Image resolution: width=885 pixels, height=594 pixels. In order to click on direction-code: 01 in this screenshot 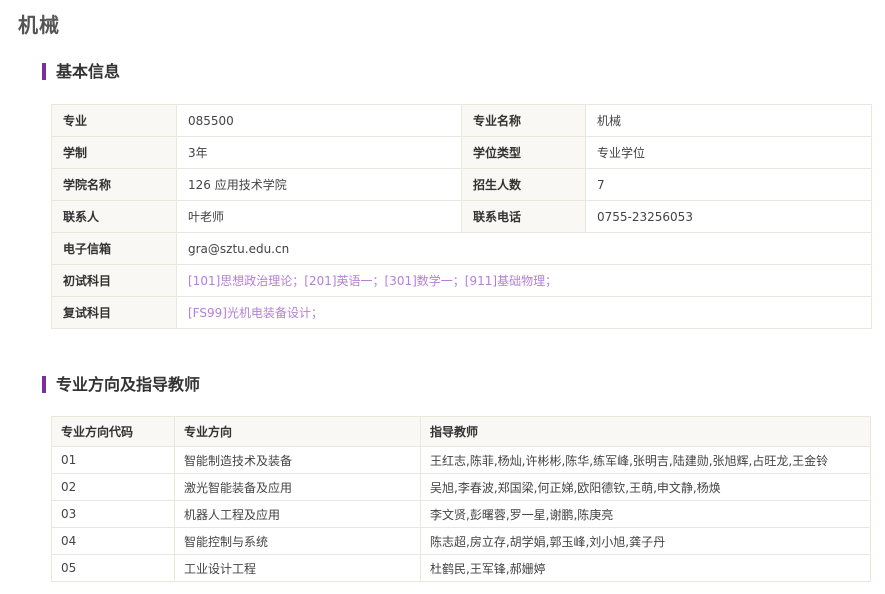, I will do `click(113, 460)`.